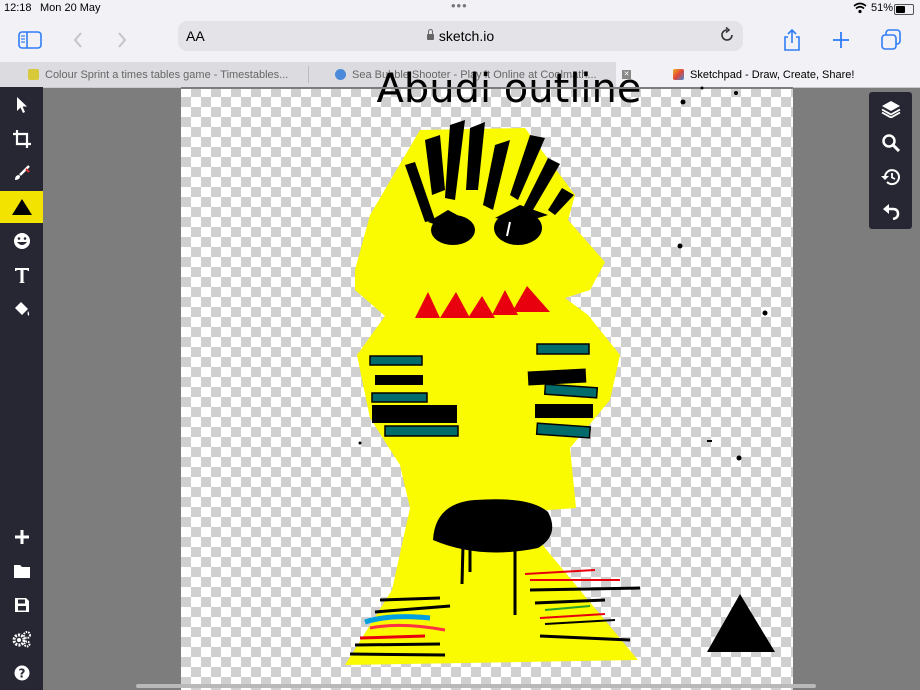 The height and width of the screenshot is (690, 920). I want to click on undo-button, so click(890, 211).